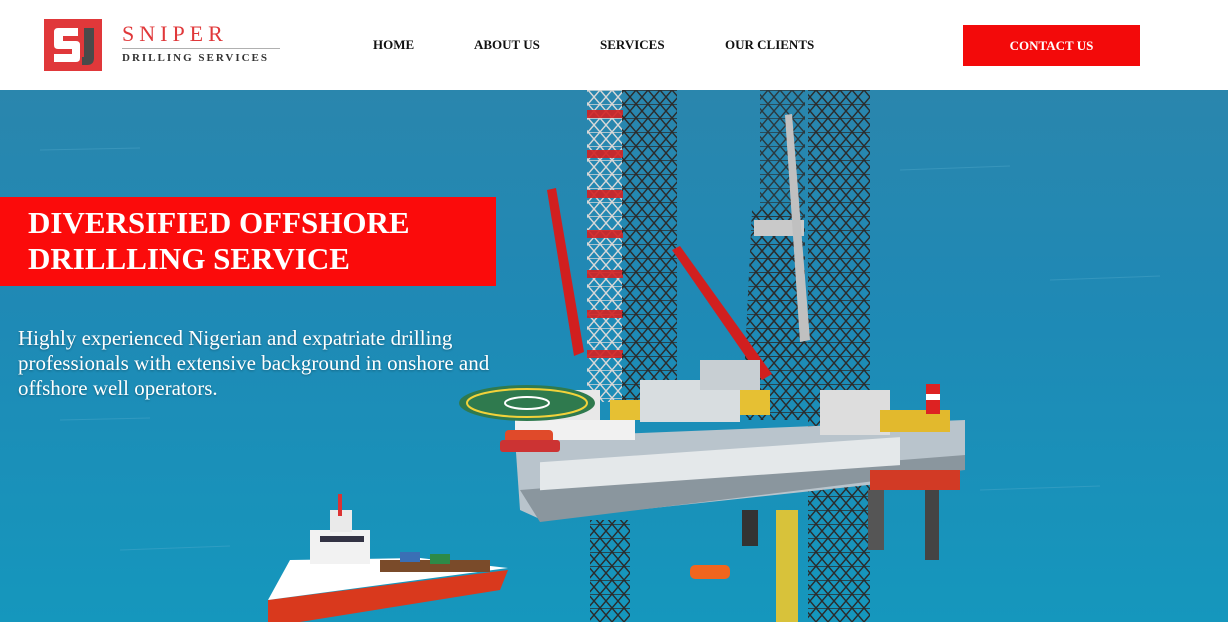 Image resolution: width=1228 pixels, height=627 pixels. I want to click on brand-wordmark: SNIPER DRILLING SERVICES, so click(201, 43).